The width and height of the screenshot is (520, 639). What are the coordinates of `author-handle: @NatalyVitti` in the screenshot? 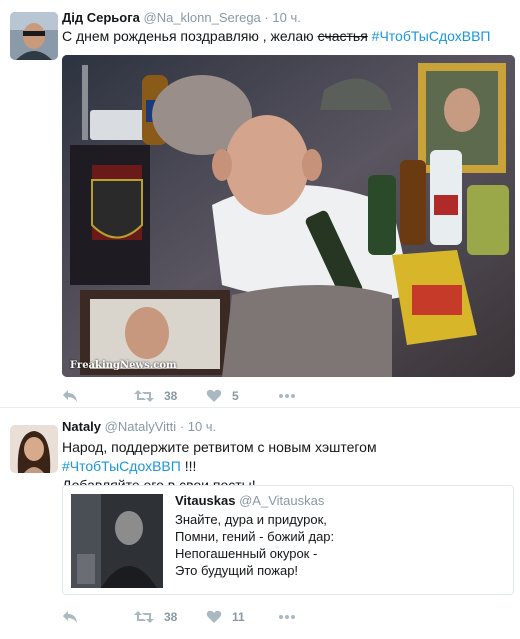 It's located at (140, 426).